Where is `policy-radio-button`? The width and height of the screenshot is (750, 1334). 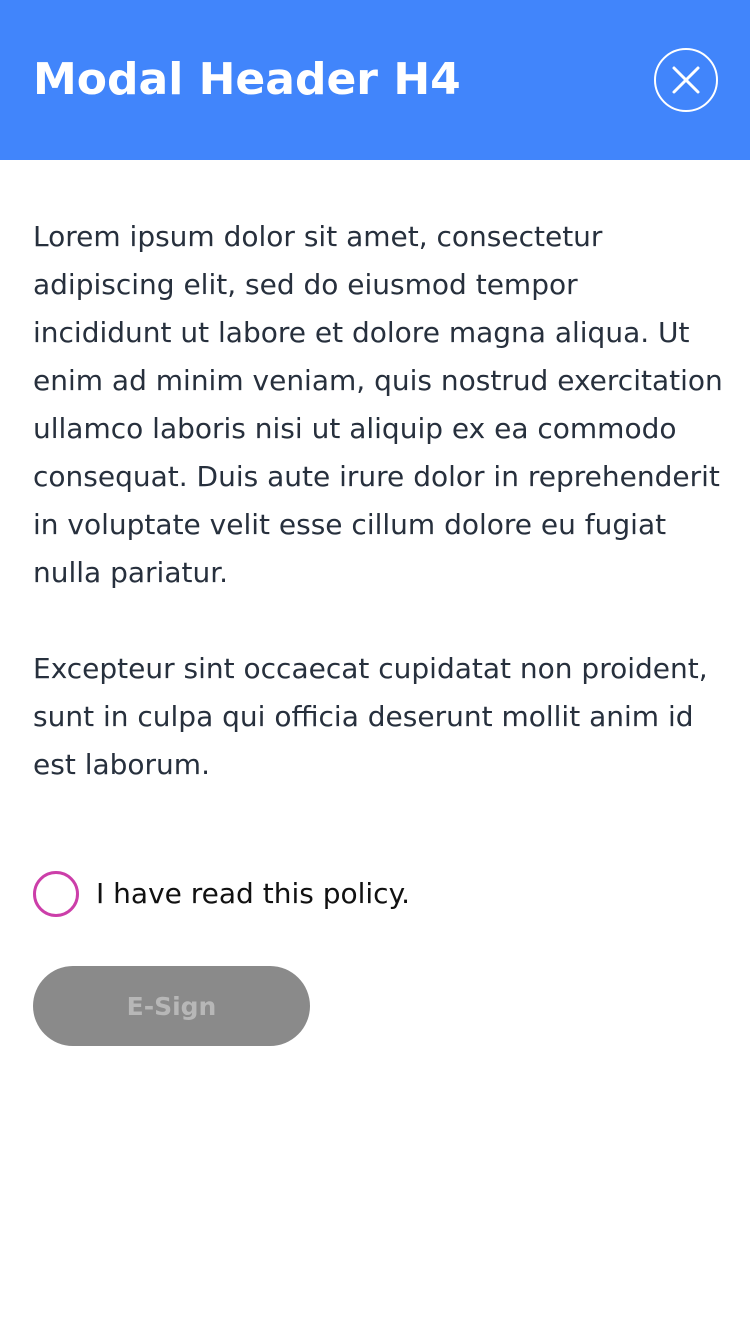 policy-radio-button is located at coordinates (56, 894).